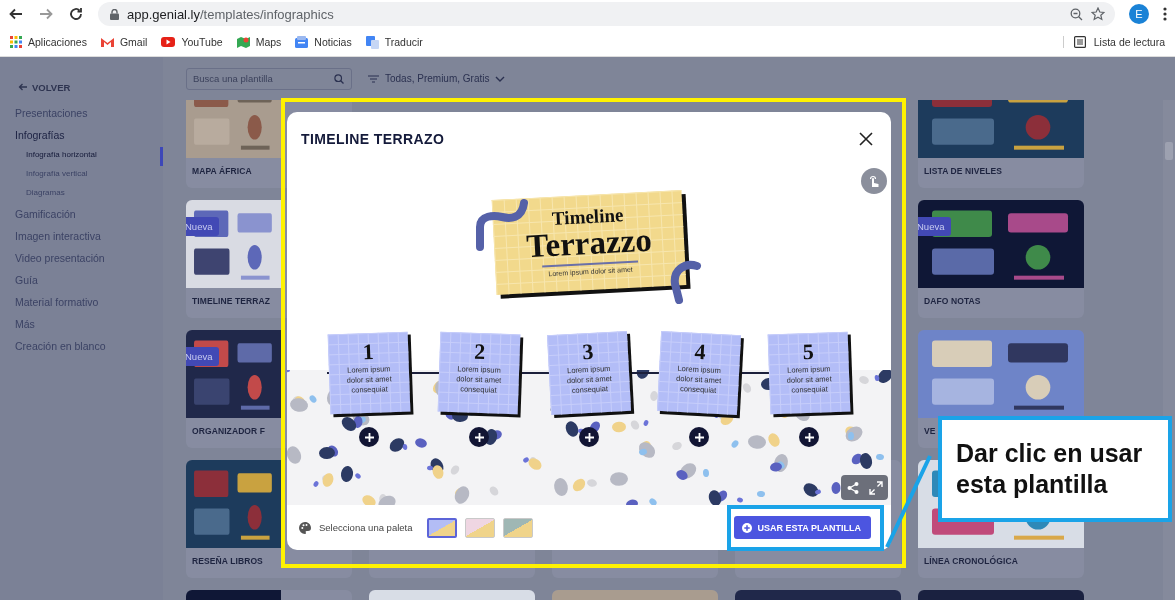 This screenshot has height=600, width=1175. Describe the element at coordinates (479, 352) in the screenshot. I see `step-number: 2` at that location.